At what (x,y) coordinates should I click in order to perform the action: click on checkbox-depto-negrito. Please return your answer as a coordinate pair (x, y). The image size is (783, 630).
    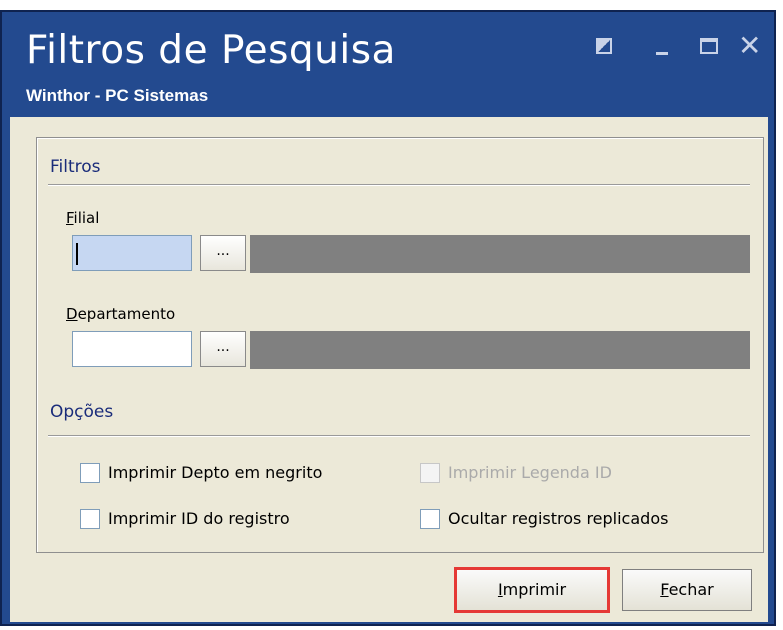
    Looking at the image, I should click on (90, 473).